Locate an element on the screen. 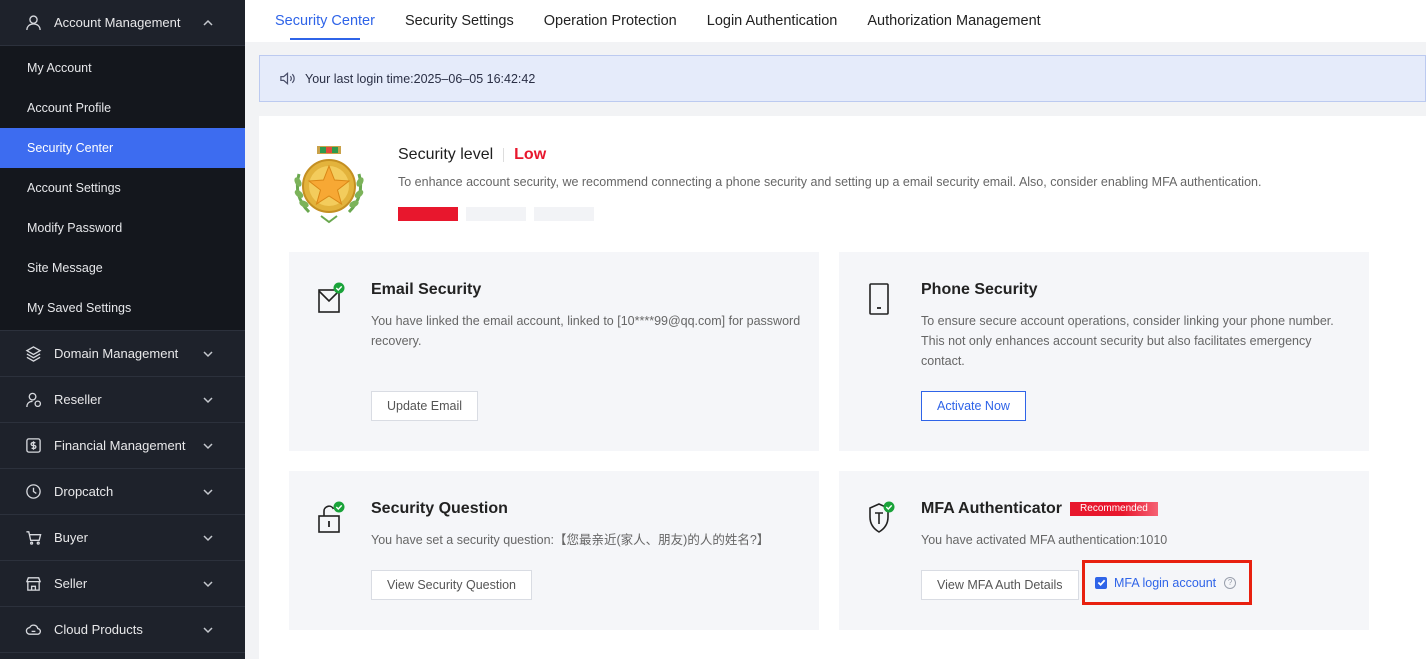  nav-group-label: Seller is located at coordinates (71, 583).